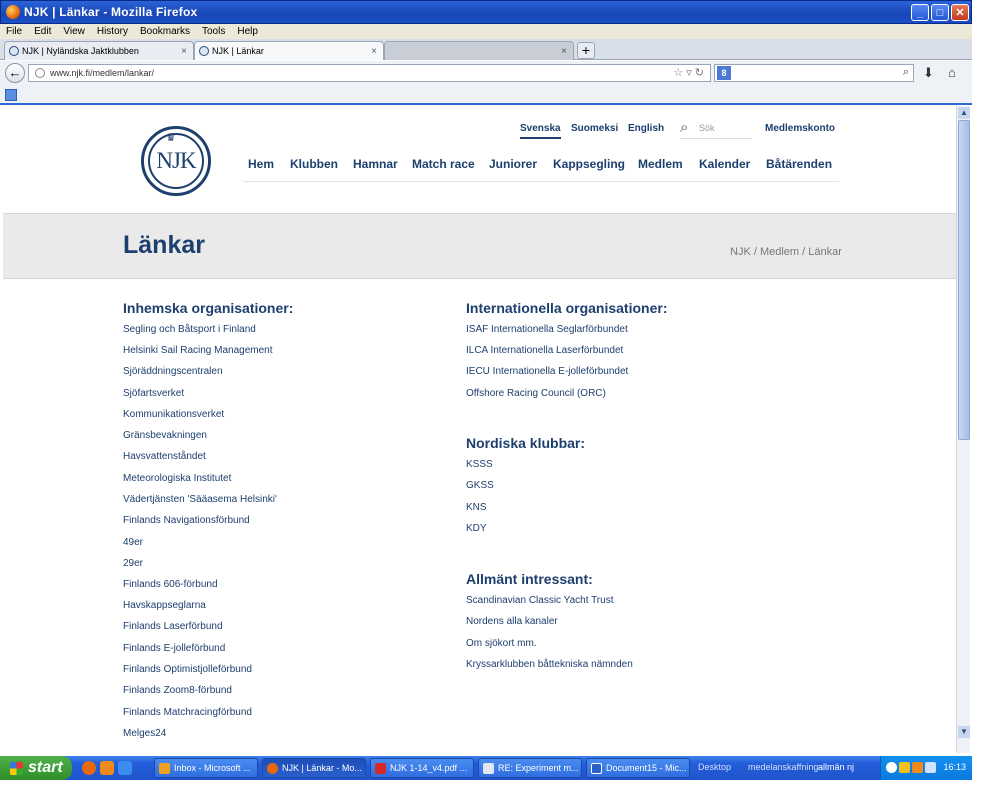  What do you see at coordinates (688, 72) in the screenshot?
I see `reload-icon: ☆ ▿ ↻` at bounding box center [688, 72].